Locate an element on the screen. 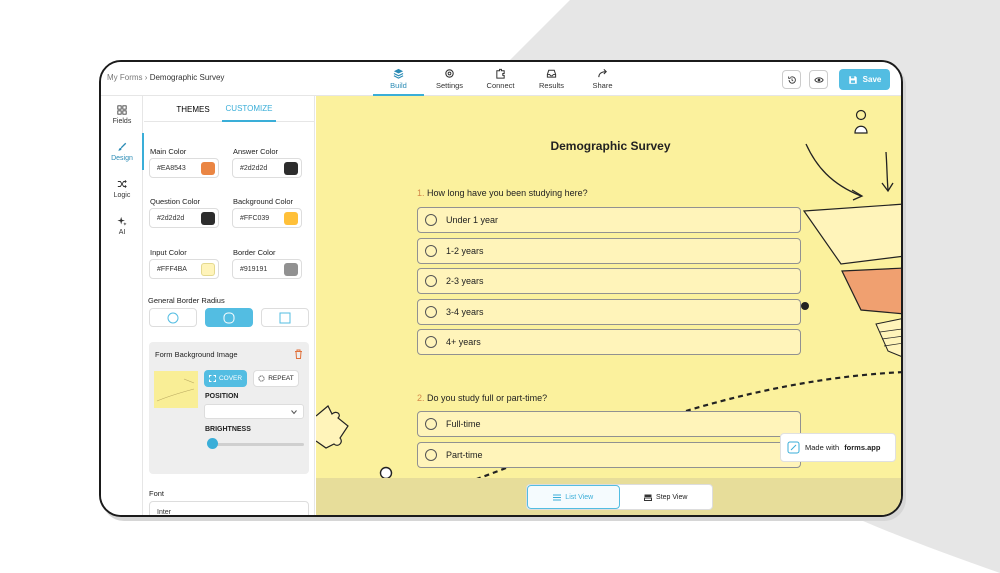  question-2-text: Do you study full or part-time? is located at coordinates (487, 398).